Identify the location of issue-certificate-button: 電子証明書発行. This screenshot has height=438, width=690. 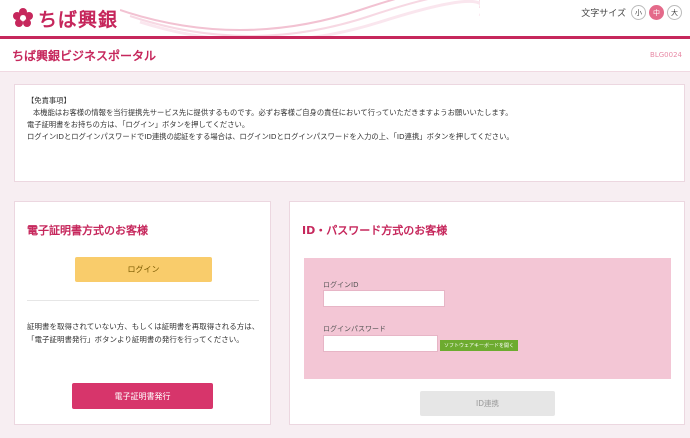
(142, 396).